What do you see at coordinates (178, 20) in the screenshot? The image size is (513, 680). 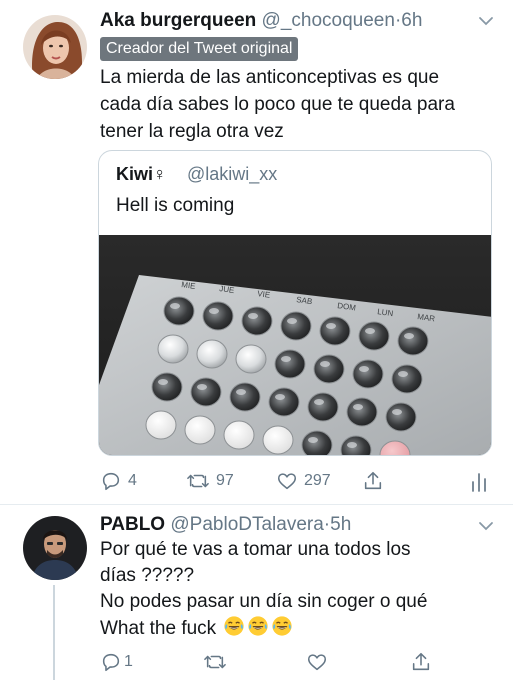 I see `display-name: Aka burgerqueen` at bounding box center [178, 20].